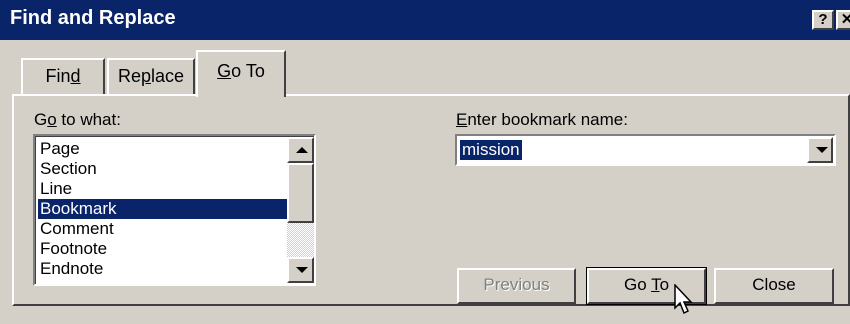 This screenshot has width=850, height=324. Describe the element at coordinates (164, 249) in the screenshot. I see `list-item: Footnote` at that location.